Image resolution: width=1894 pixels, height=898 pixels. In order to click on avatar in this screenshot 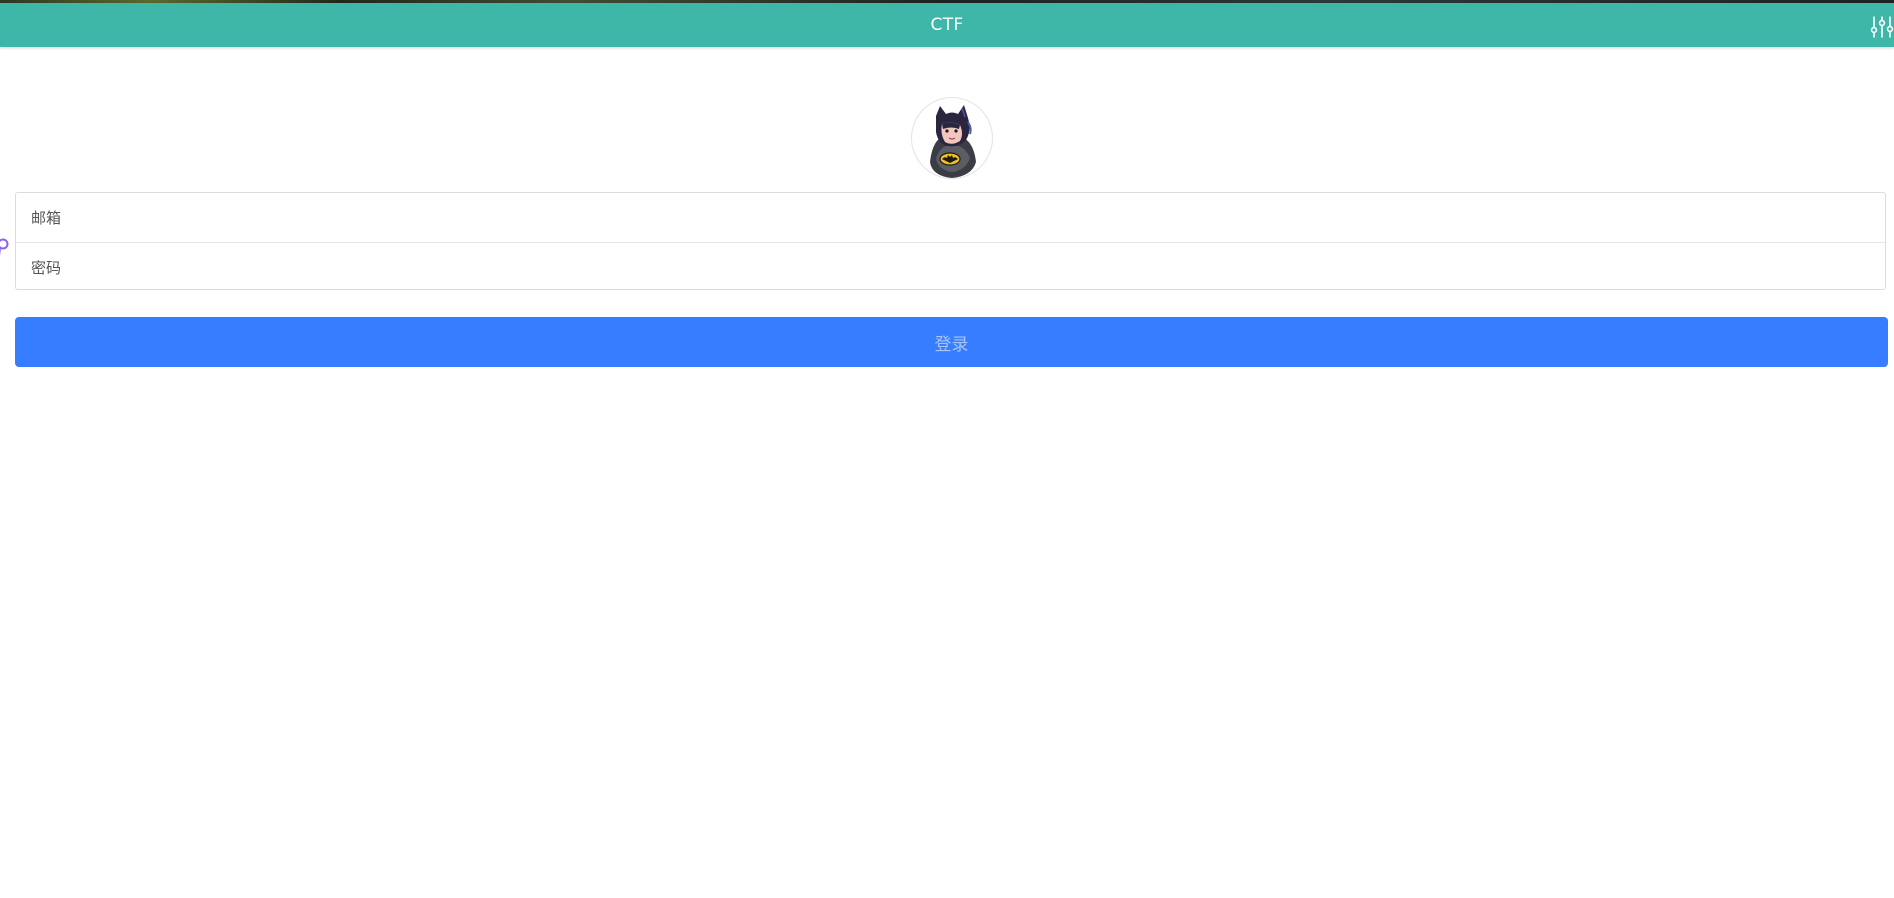, I will do `click(952, 138)`.